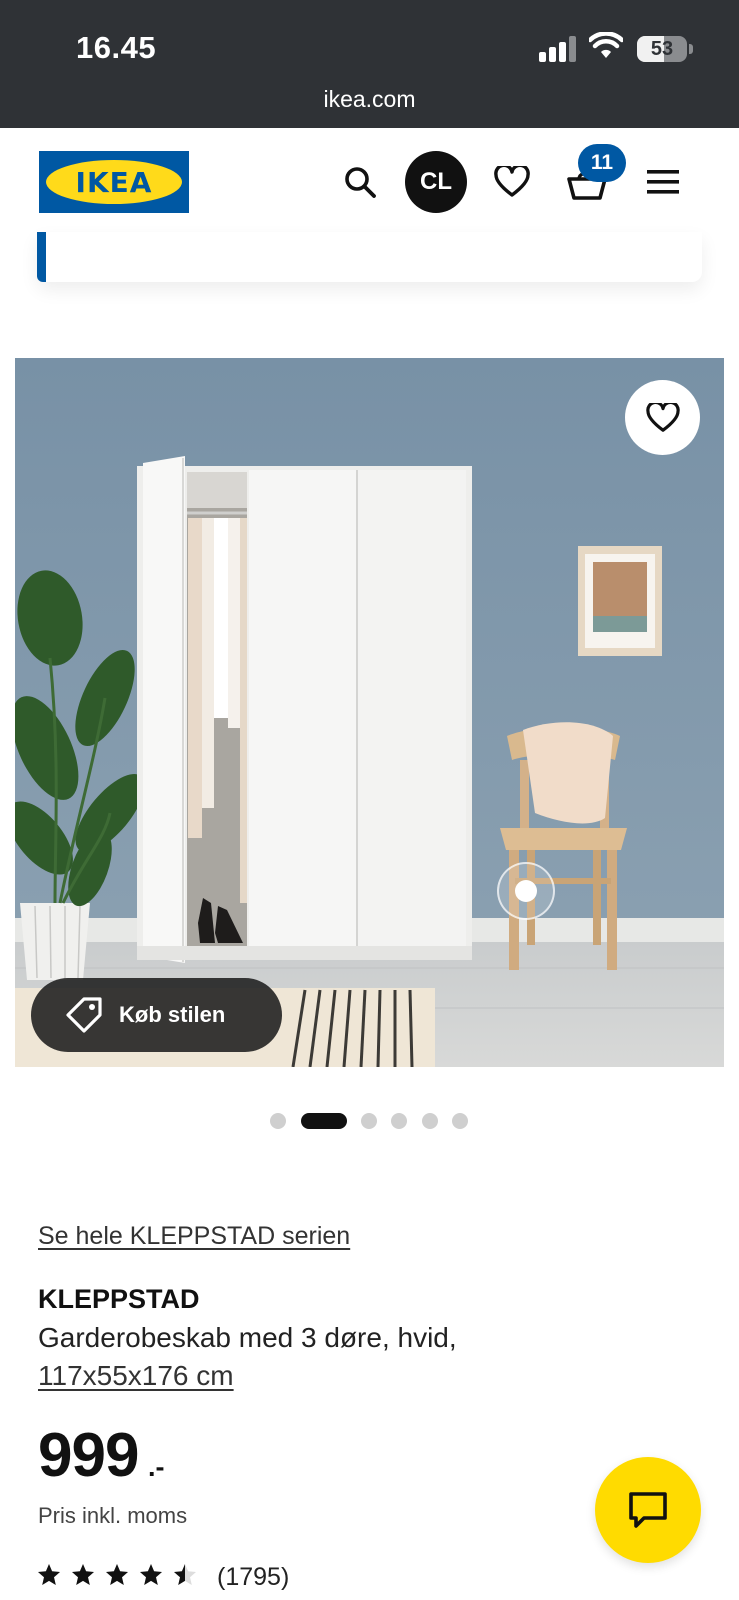 This screenshot has width=739, height=1600. Describe the element at coordinates (369, 257) in the screenshot. I see `notice-card` at that location.